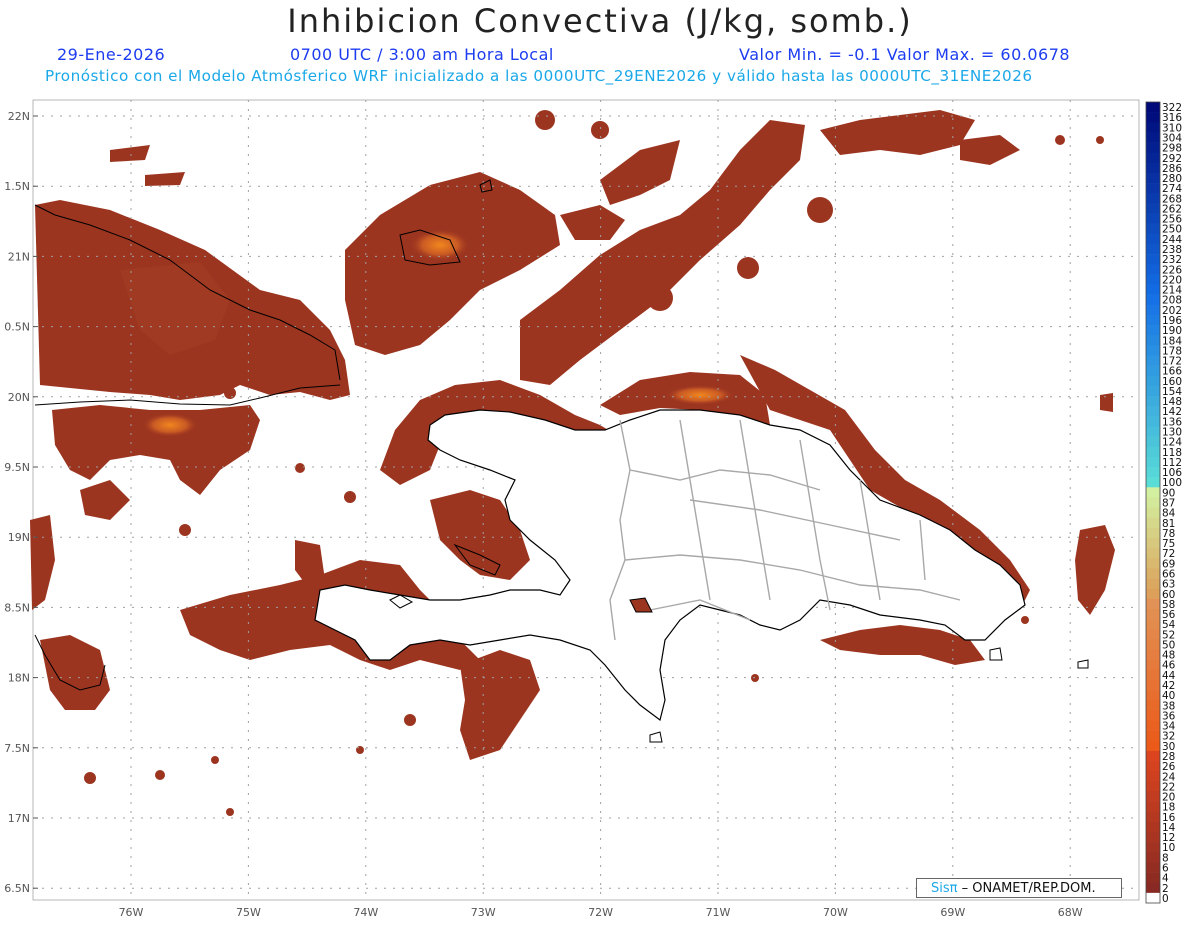 The image size is (1200, 927). Describe the element at coordinates (1028, 888) in the screenshot. I see `credit-text: – ONAMET/REP.DOM.` at that location.